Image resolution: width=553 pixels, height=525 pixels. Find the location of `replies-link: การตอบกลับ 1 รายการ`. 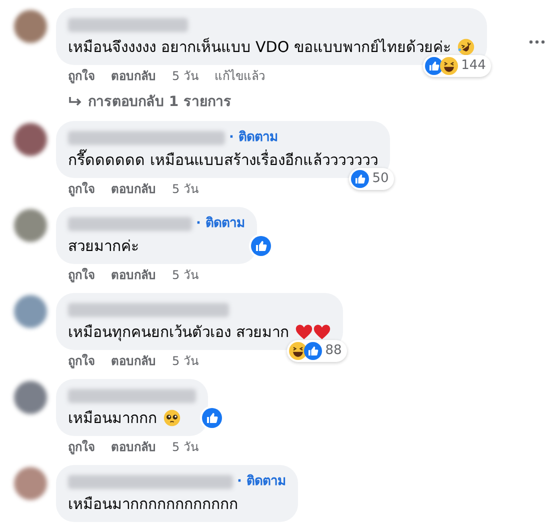

replies-link: การตอบกลับ 1 รายการ is located at coordinates (271, 102).